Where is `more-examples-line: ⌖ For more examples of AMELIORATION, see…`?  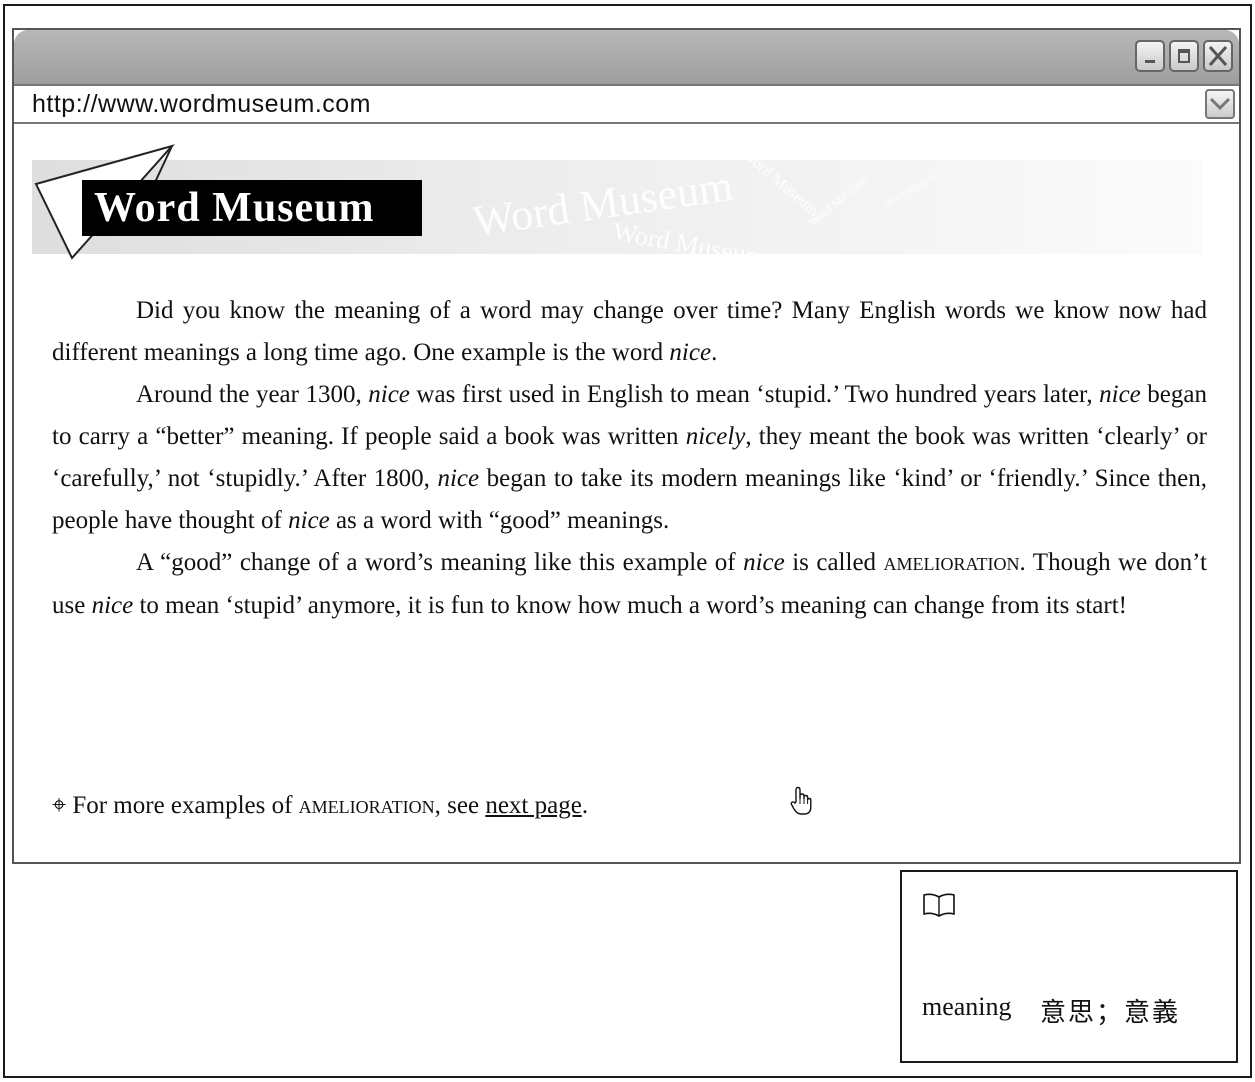 more-examples-line: ⌖ For more examples of AMELIORATION, see… is located at coordinates (320, 805).